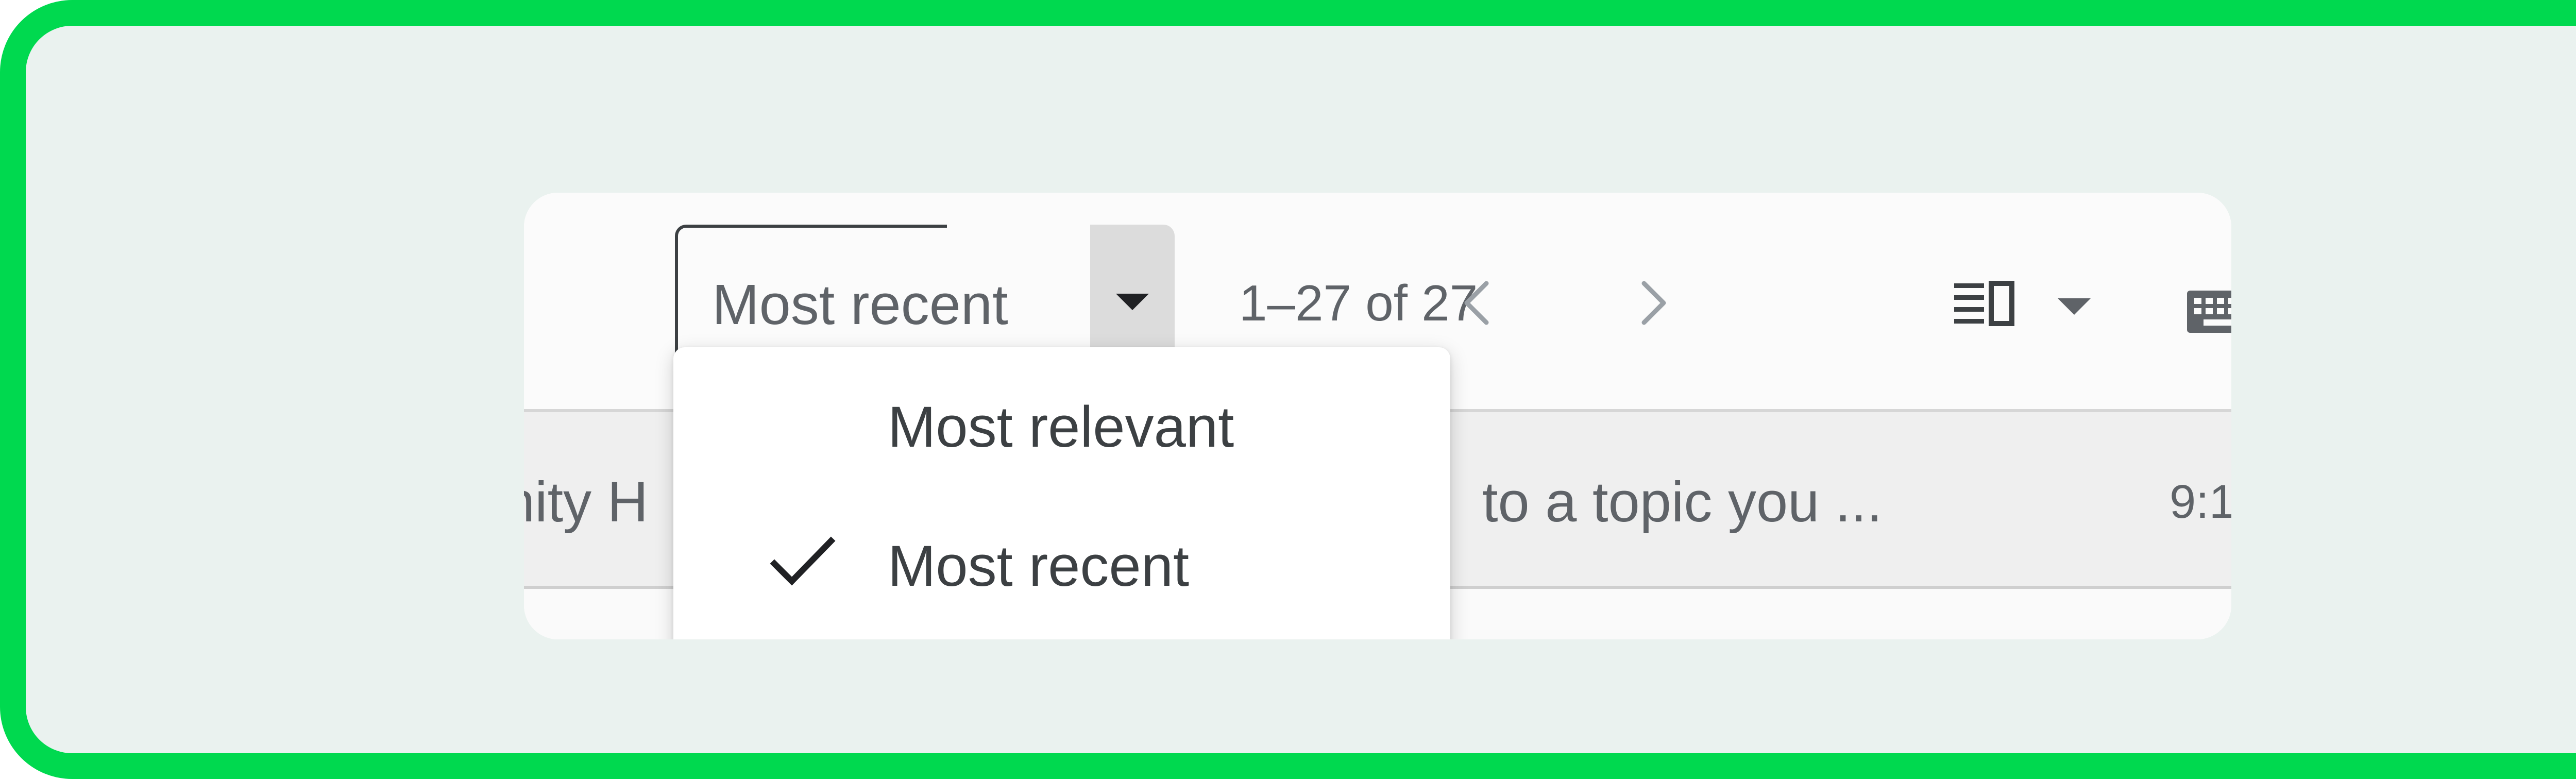  I want to click on email-time: 9:1, so click(2200, 502).